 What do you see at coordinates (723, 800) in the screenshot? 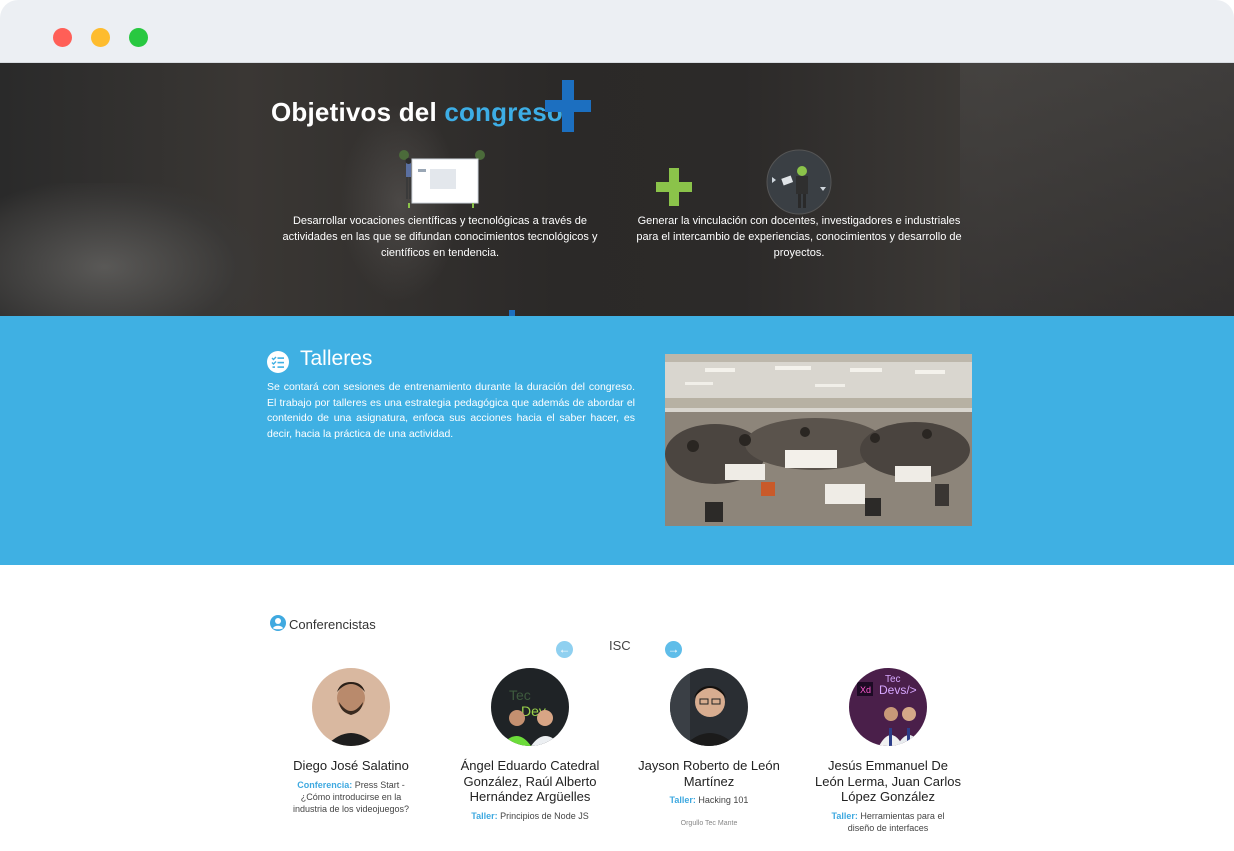
I see `session-topic: Hacking 101` at bounding box center [723, 800].